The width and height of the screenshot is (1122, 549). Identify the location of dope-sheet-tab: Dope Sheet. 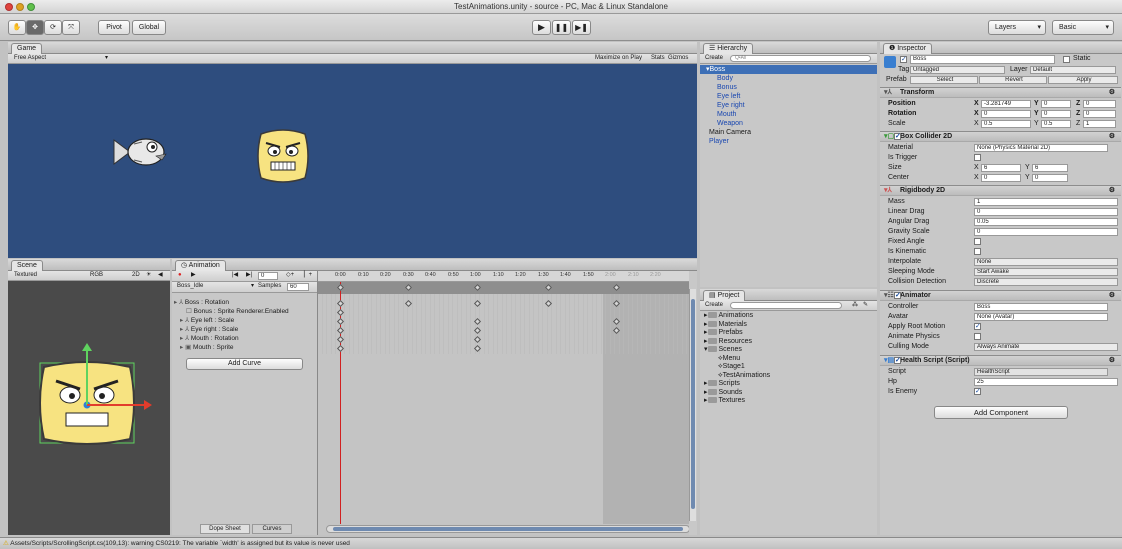
(225, 529).